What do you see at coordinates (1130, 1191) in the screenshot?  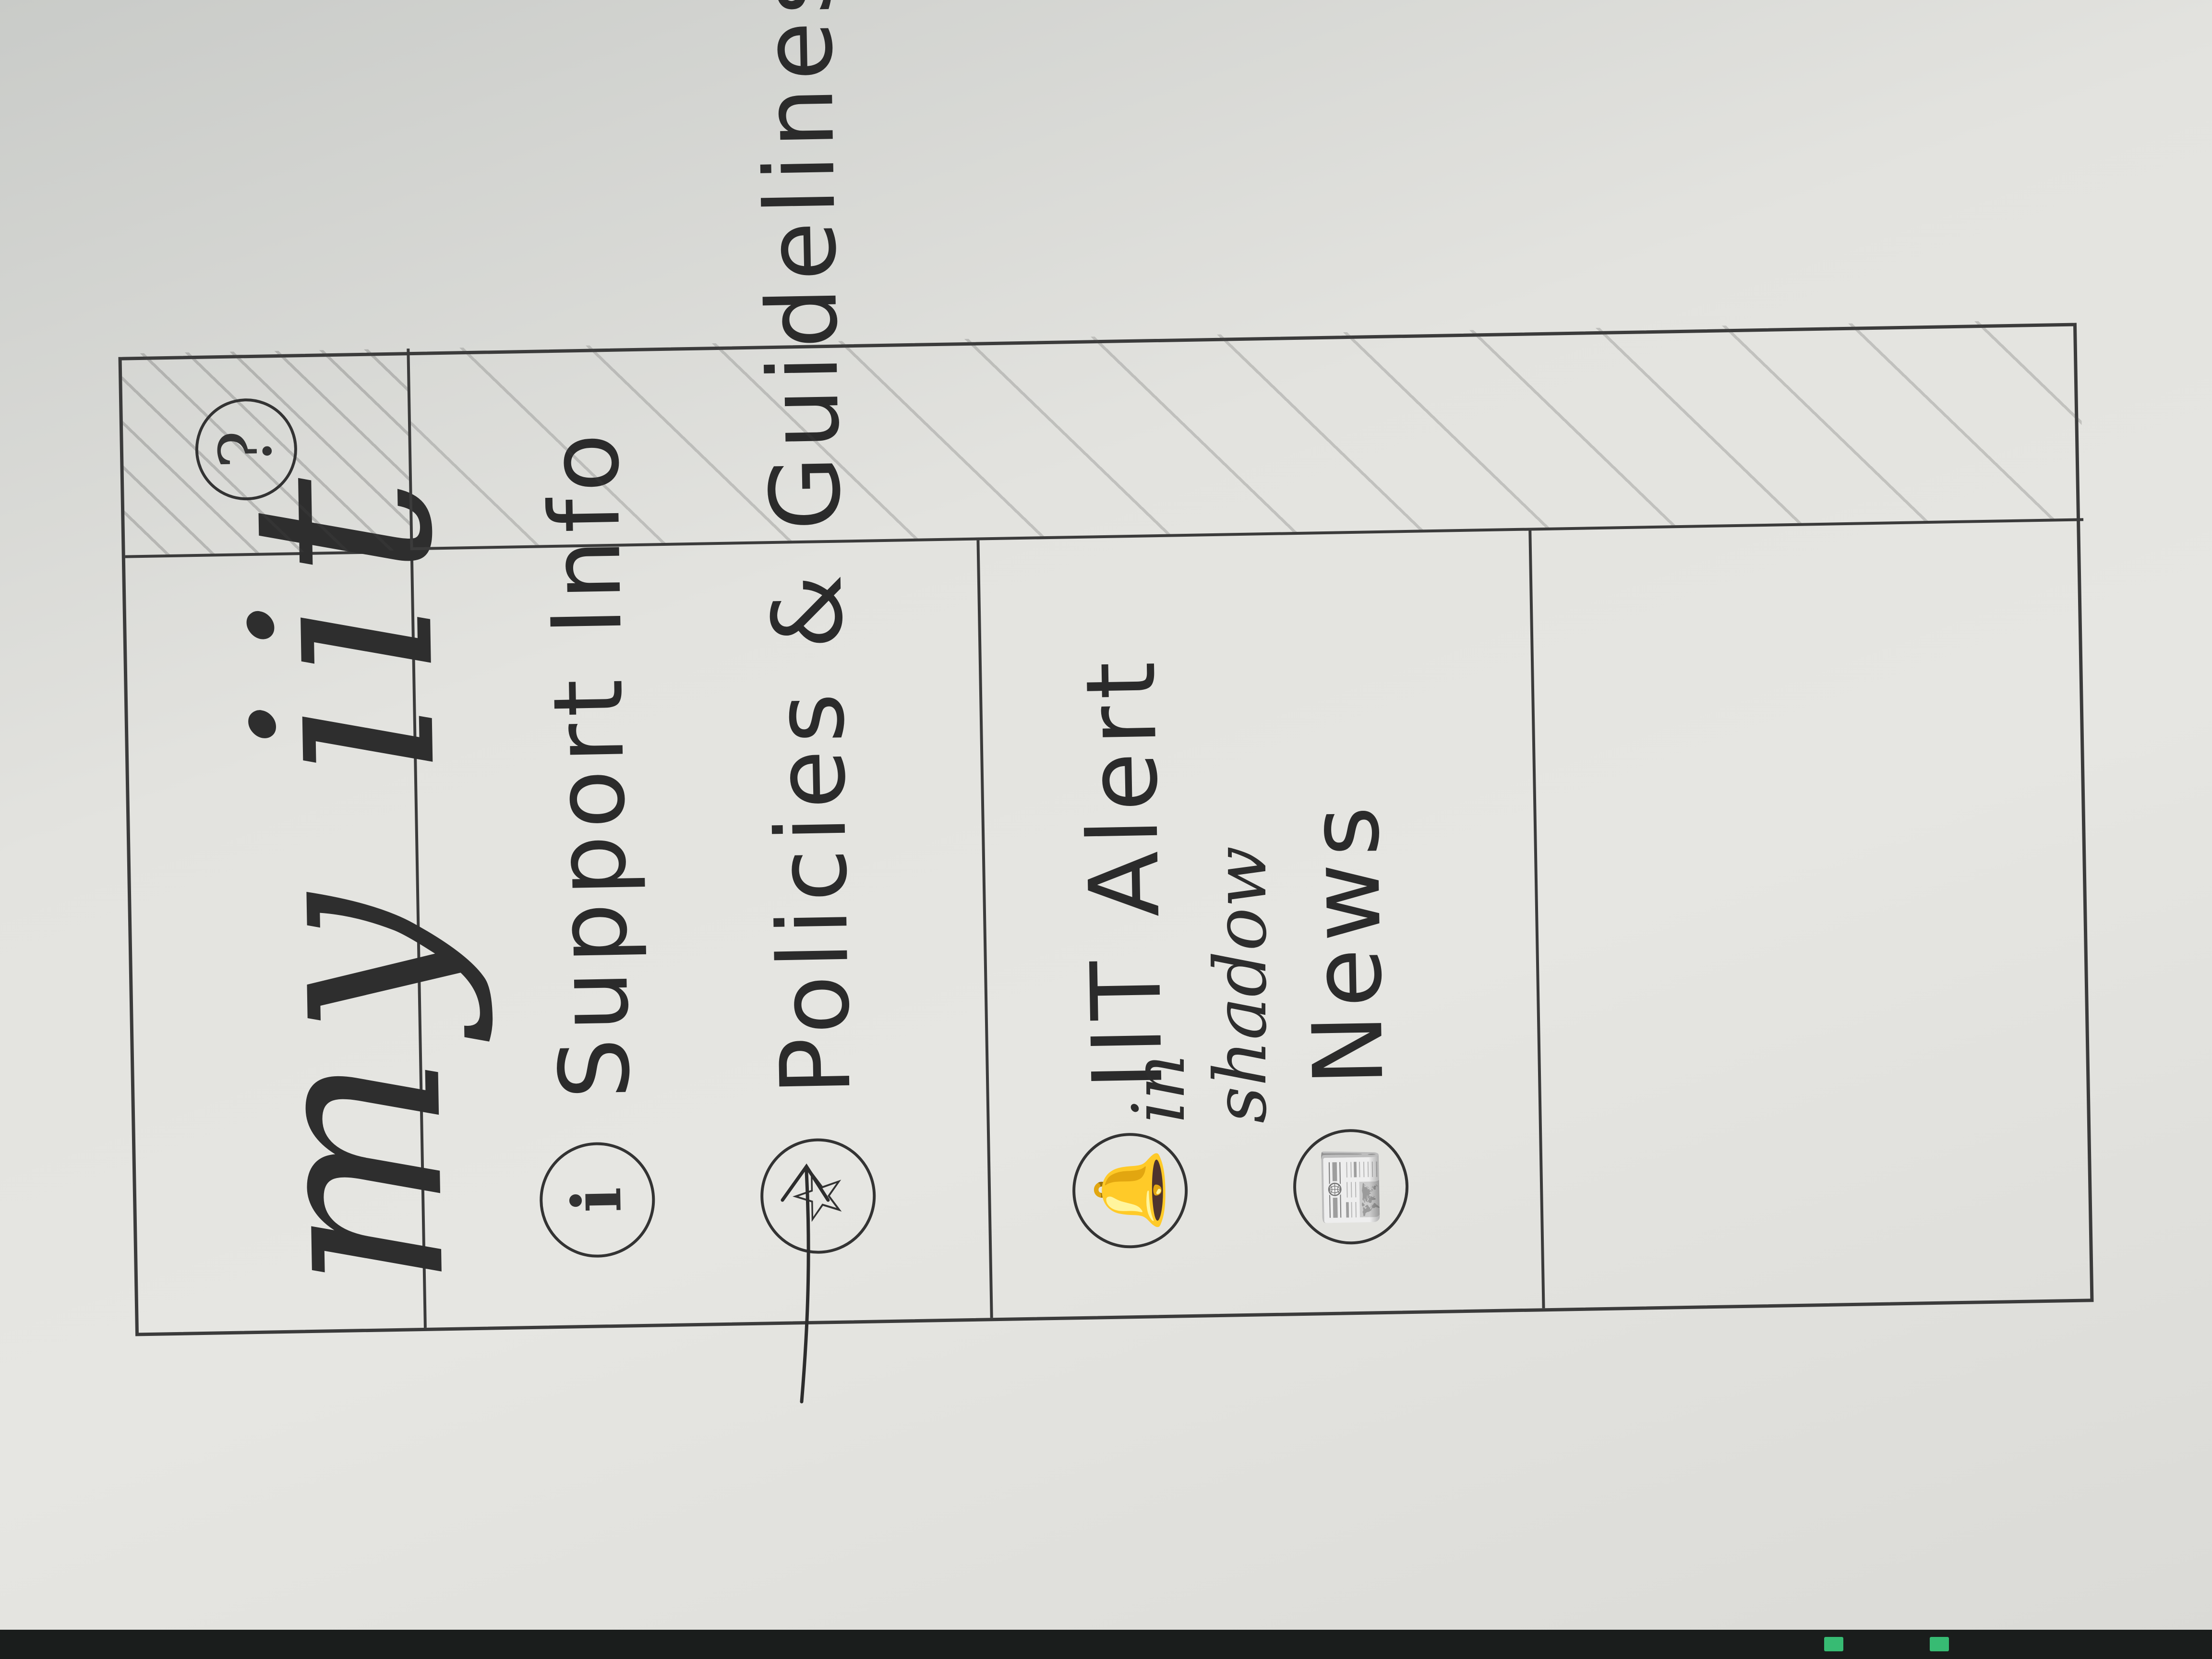 I see `bell-icon: 🔔` at bounding box center [1130, 1191].